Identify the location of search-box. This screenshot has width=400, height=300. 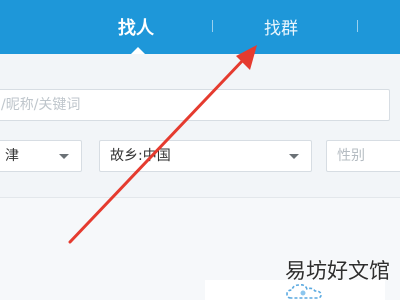
(195, 105).